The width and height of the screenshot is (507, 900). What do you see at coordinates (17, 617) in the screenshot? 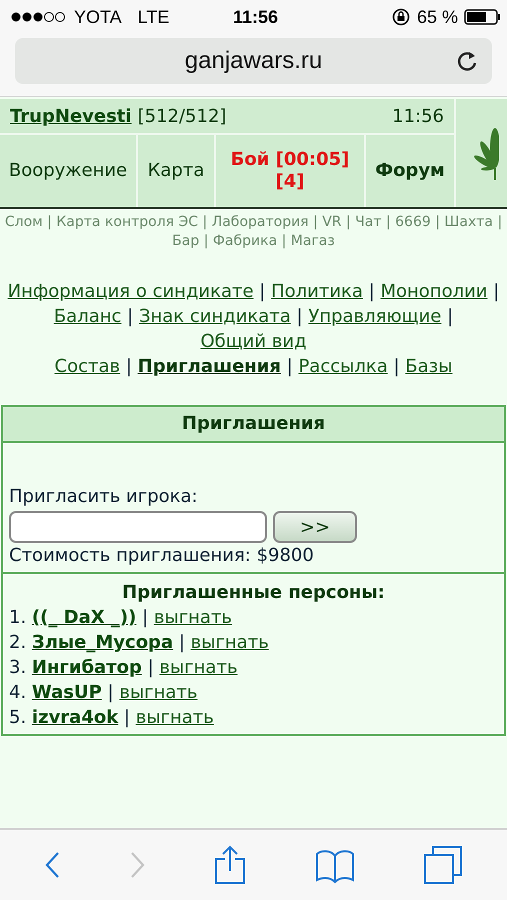
I see `list-number: 1.` at bounding box center [17, 617].